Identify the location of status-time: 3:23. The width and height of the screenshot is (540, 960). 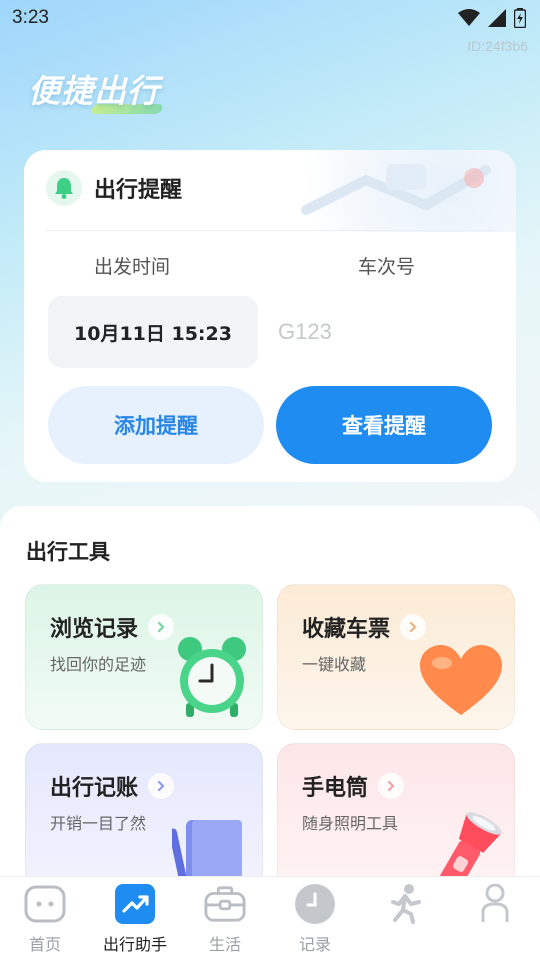
(30, 17).